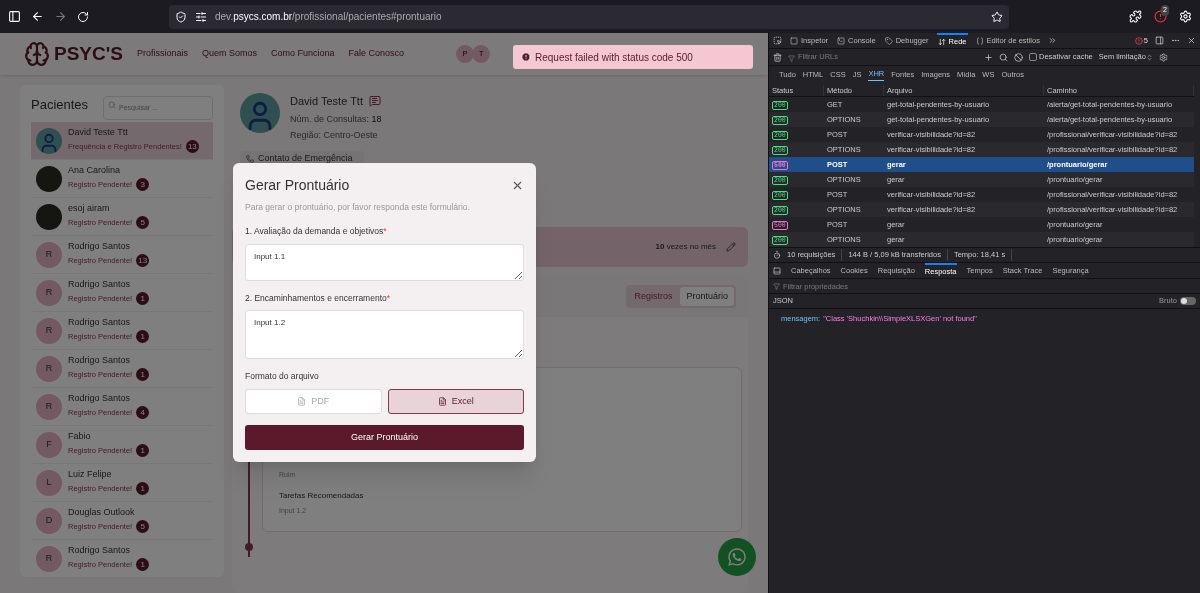 The image size is (1200, 593). Describe the element at coordinates (1159, 40) in the screenshot. I see `dock-icon` at that location.